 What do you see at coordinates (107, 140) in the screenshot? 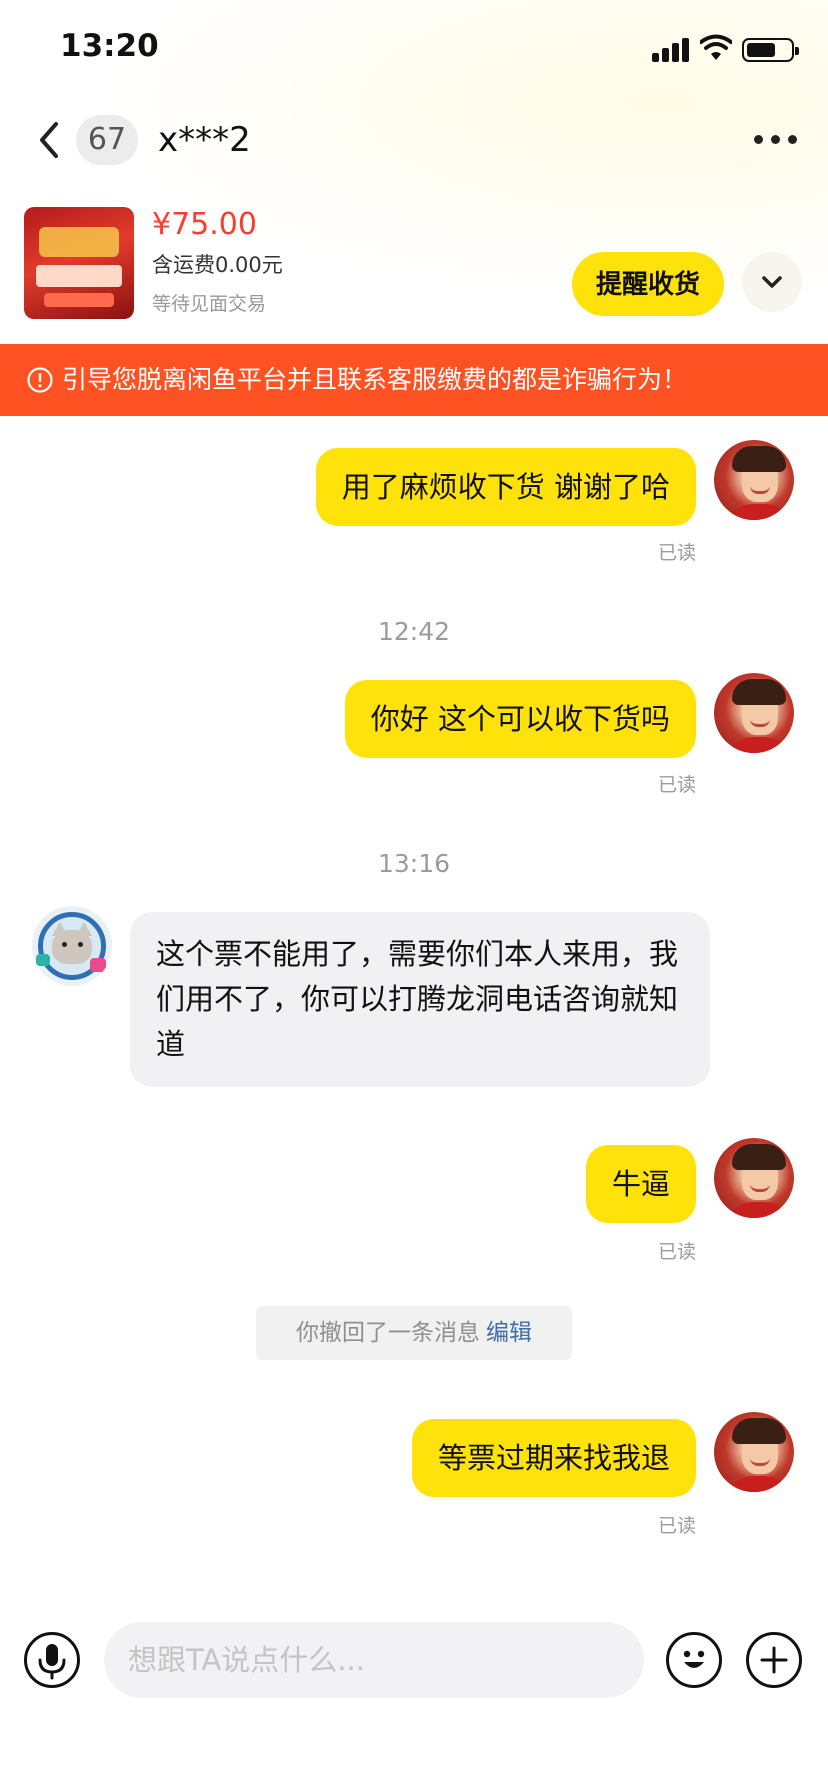
I see `unread-count-badge: 67` at bounding box center [107, 140].